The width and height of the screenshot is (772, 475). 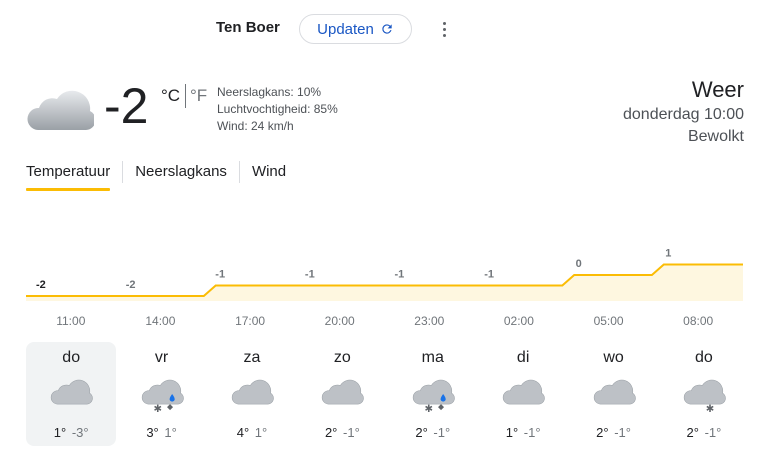 What do you see at coordinates (386, 270) in the screenshot?
I see `temperature-chart: -2 -2 -1 -1 -1 -1 0 1` at bounding box center [386, 270].